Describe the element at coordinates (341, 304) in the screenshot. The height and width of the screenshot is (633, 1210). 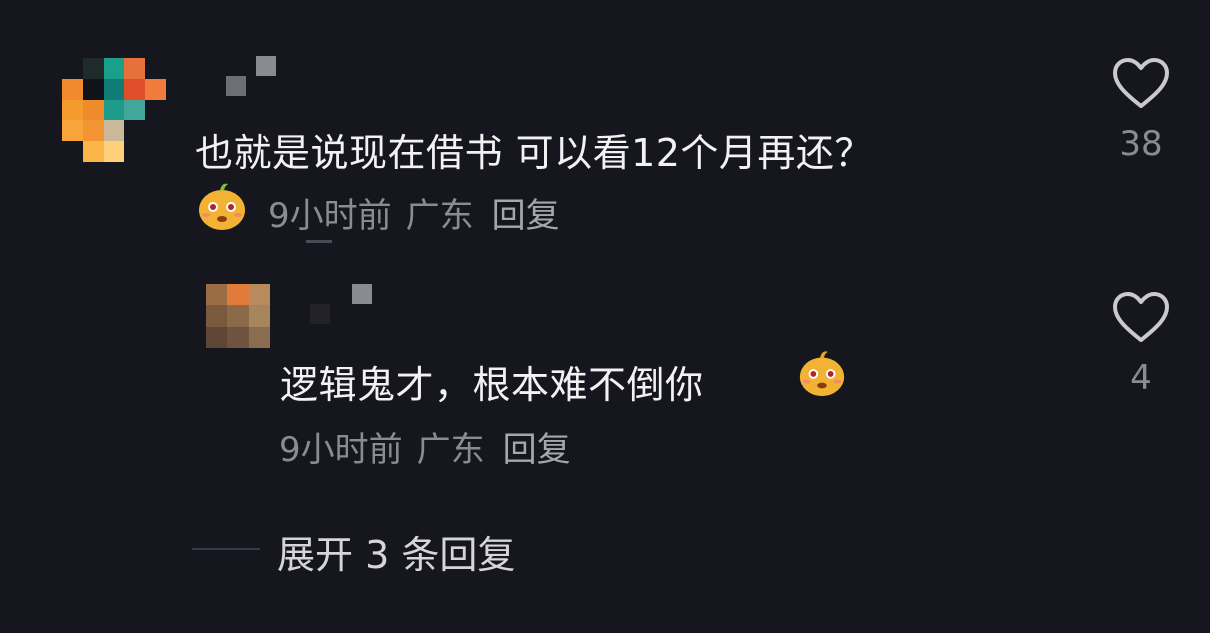
I see `reply-username-obscured` at that location.